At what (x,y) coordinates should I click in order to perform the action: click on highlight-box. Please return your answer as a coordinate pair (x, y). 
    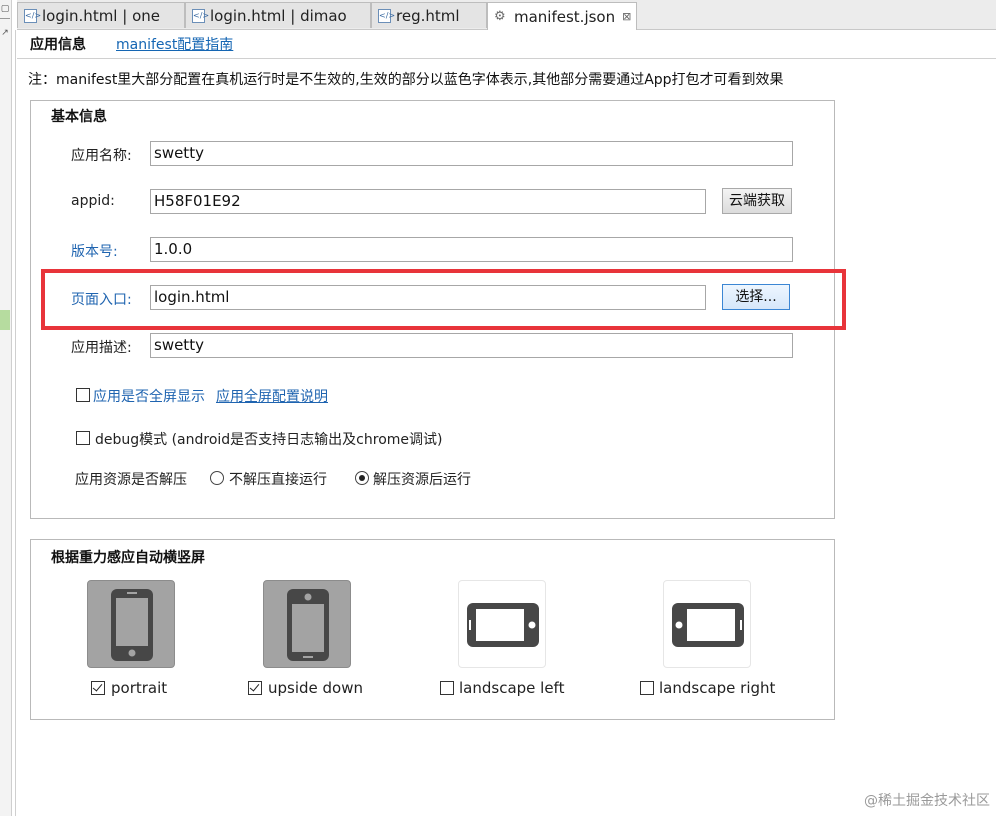
    Looking at the image, I should click on (443, 299).